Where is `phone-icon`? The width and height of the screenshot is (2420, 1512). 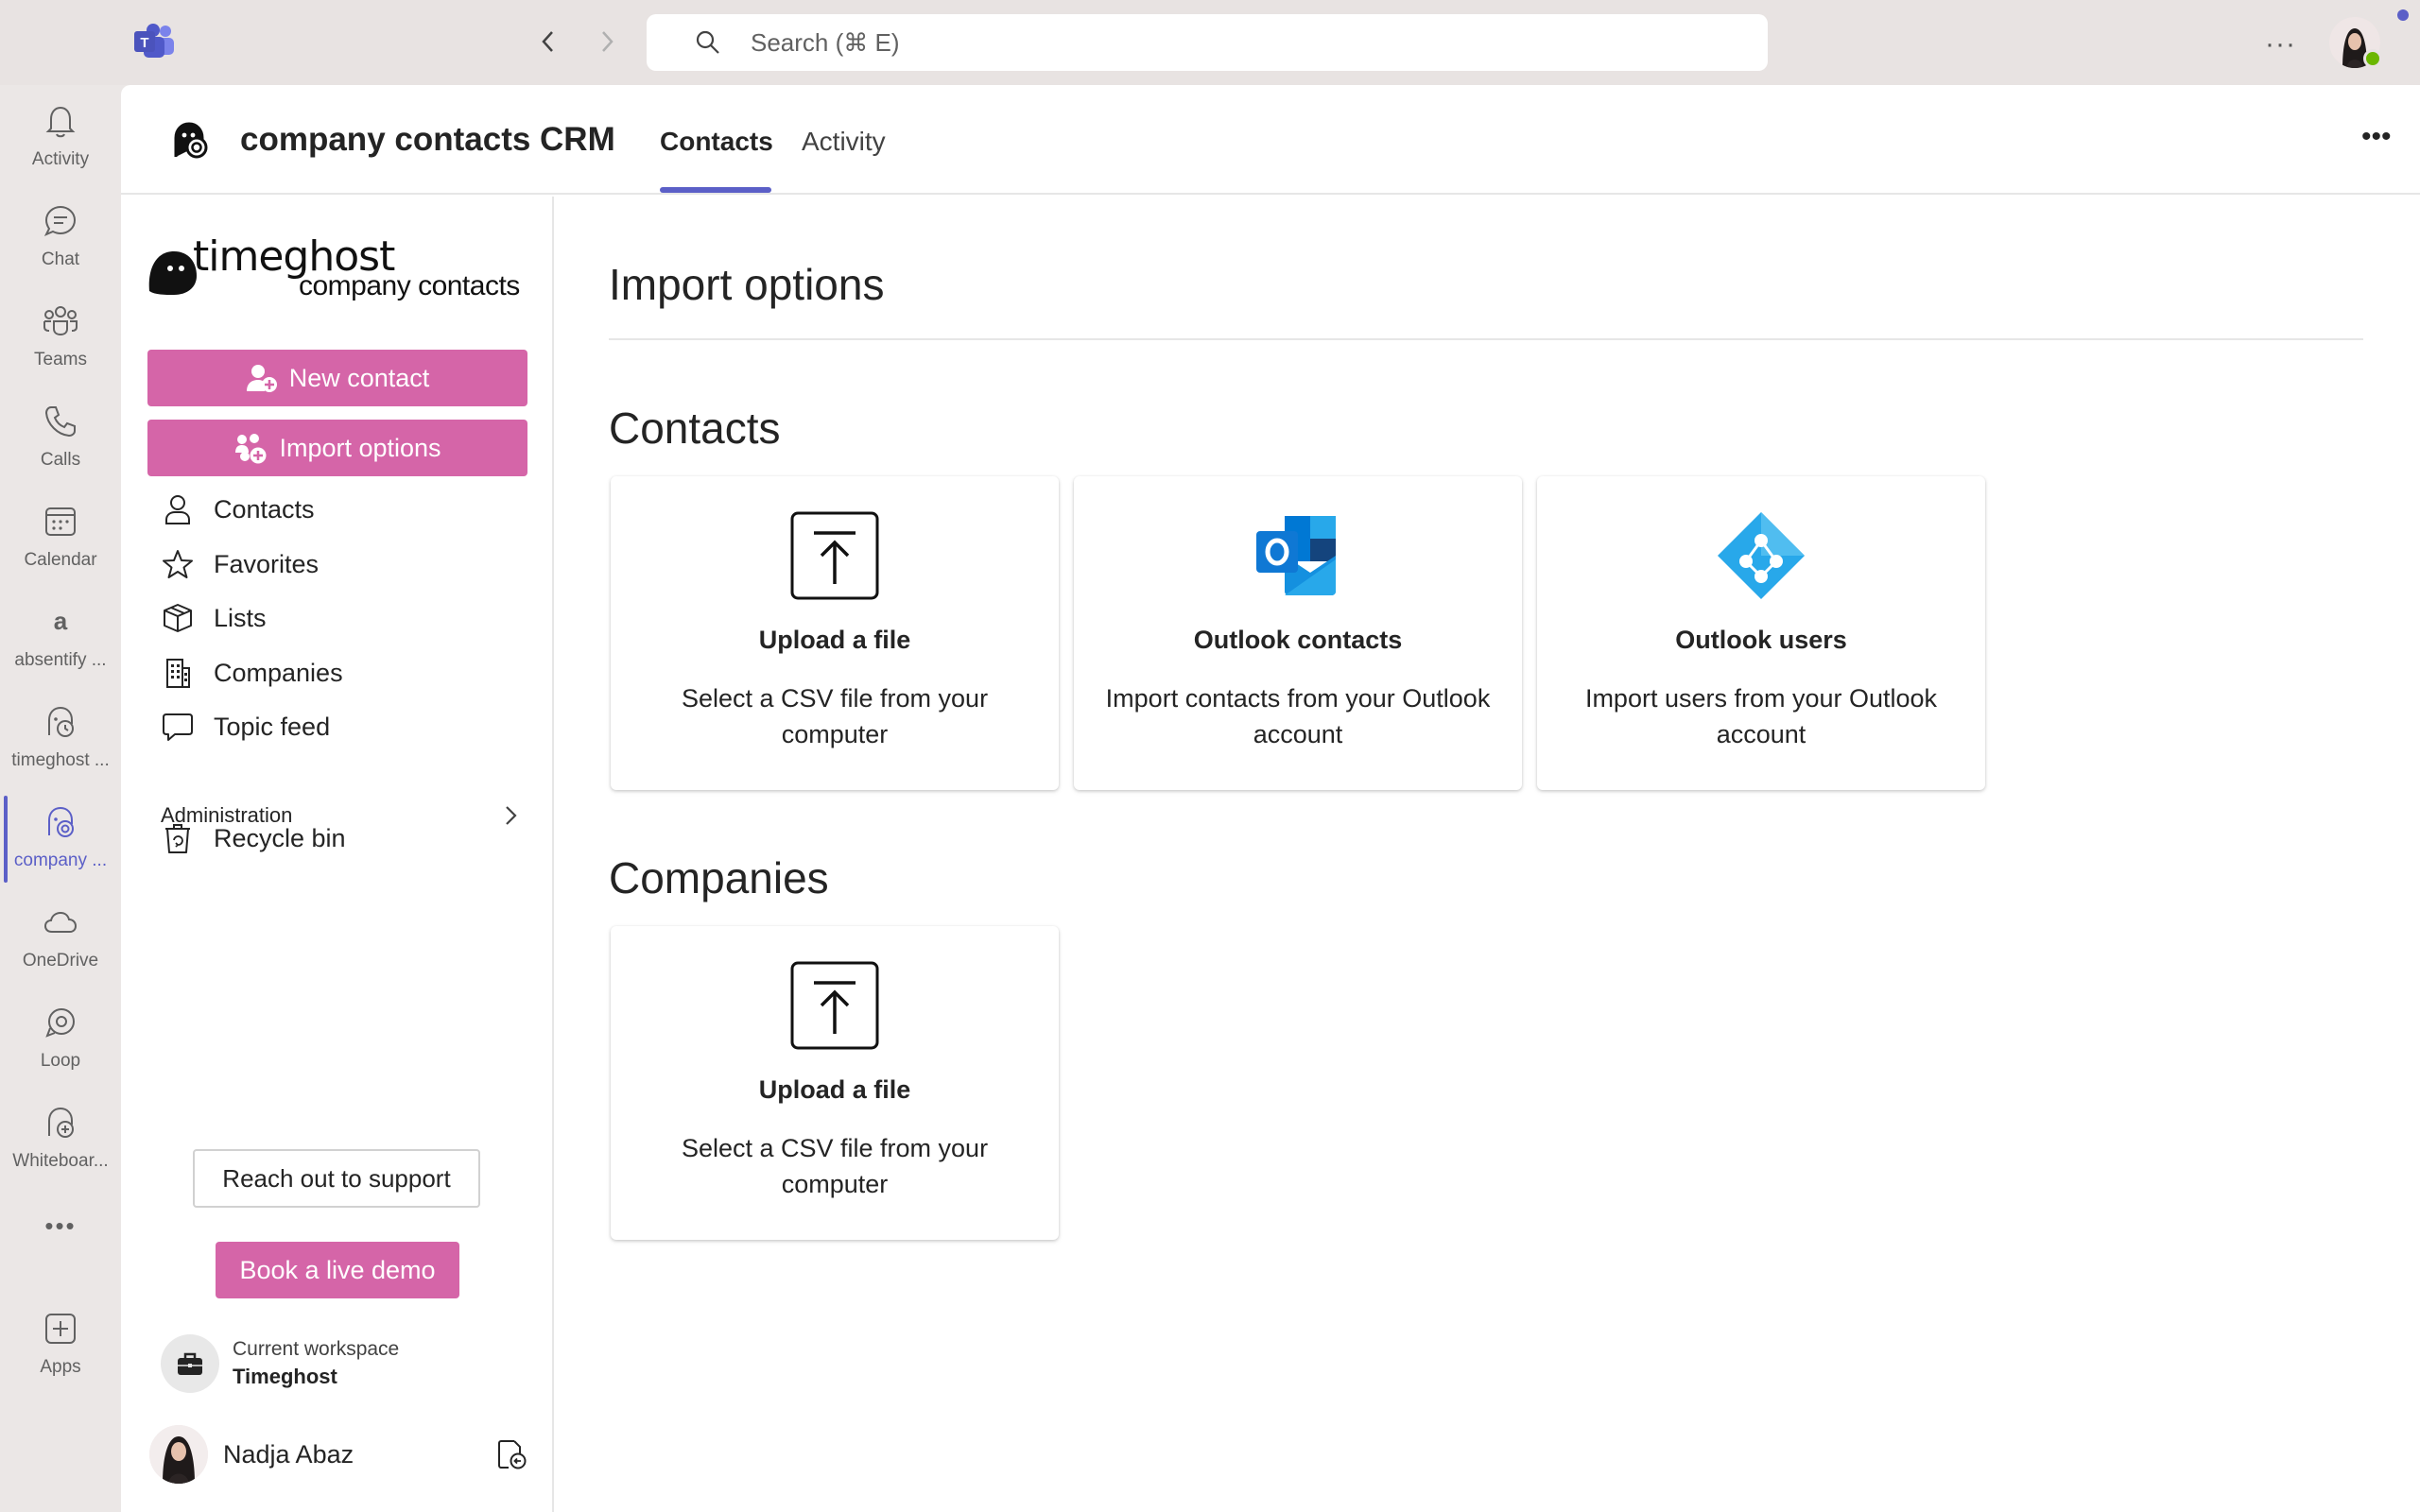
phone-icon is located at coordinates (60, 421).